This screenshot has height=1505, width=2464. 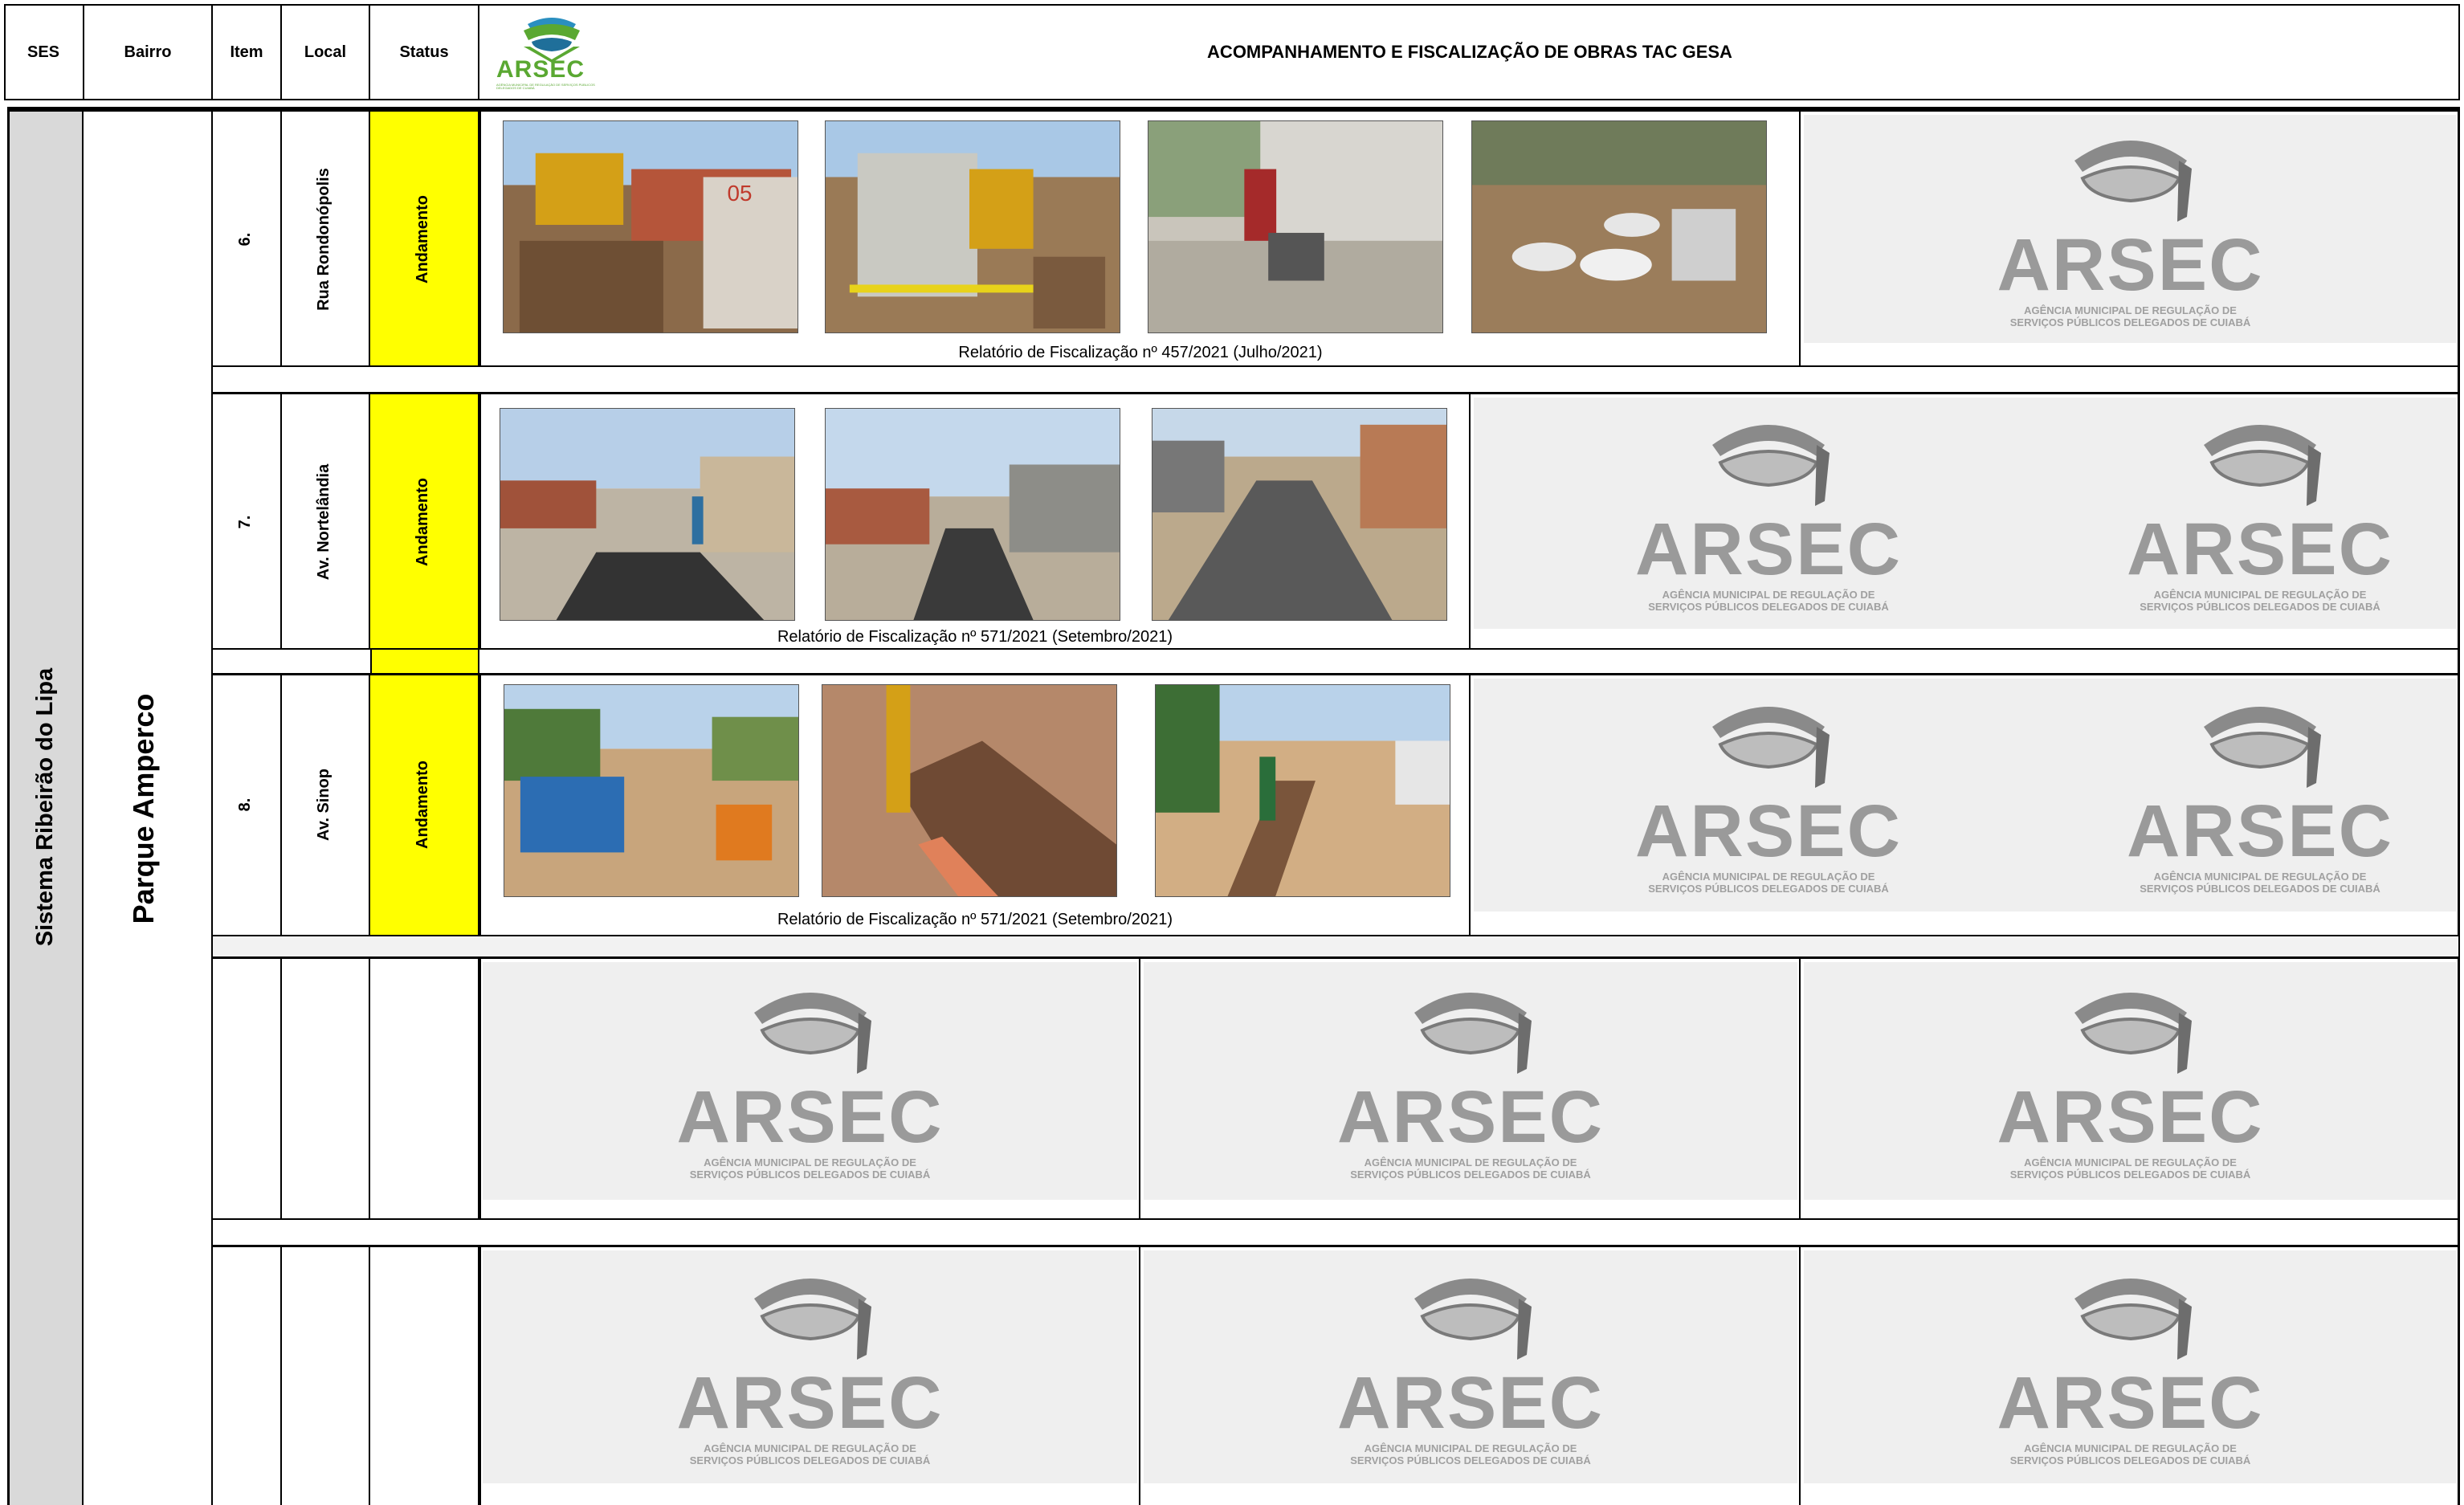 What do you see at coordinates (148, 52) in the screenshot?
I see `header-bairro: Bairro` at bounding box center [148, 52].